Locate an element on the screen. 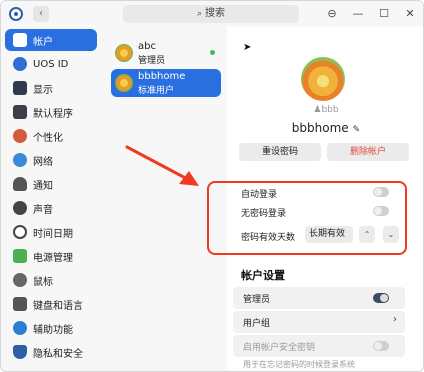 The width and height of the screenshot is (424, 372). default-apps-icon is located at coordinates (20, 112).